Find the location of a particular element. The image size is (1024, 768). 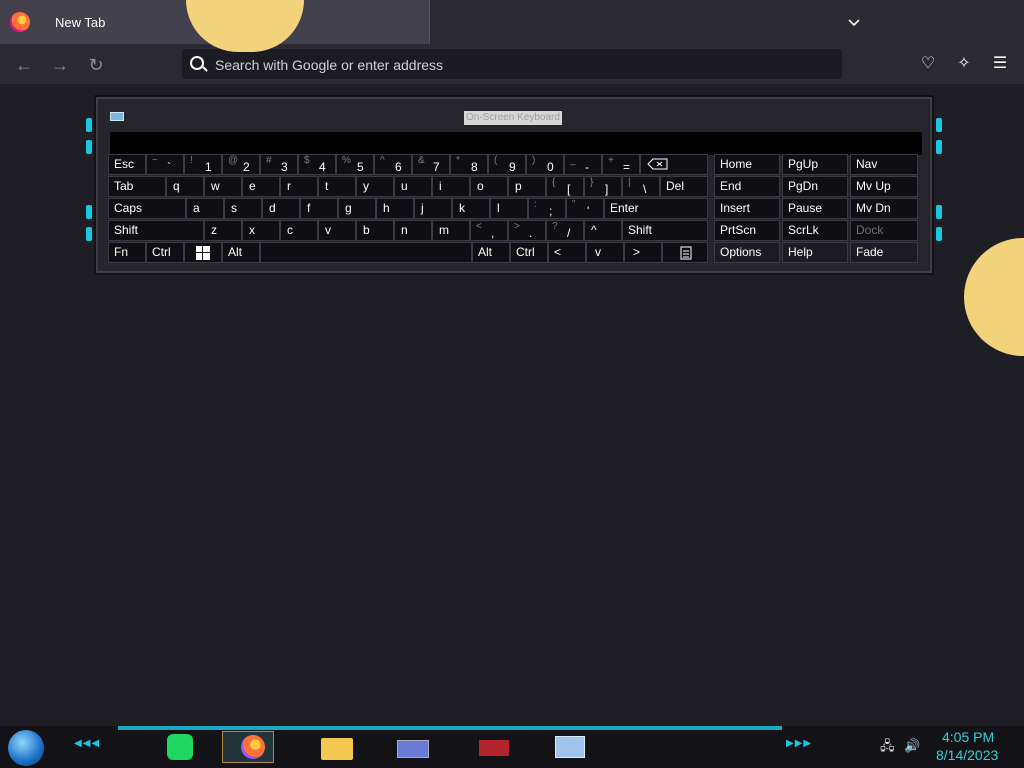

taskbar-app is located at coordinates (414, 747).